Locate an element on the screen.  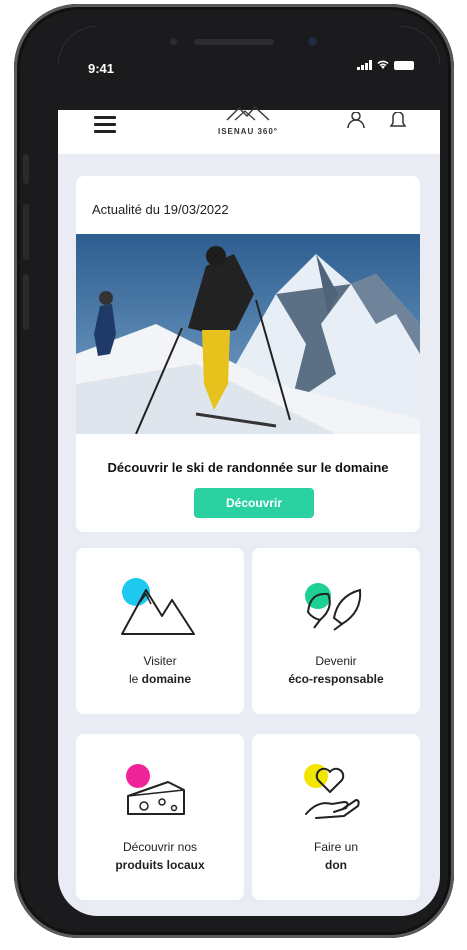
volume-down-button is located at coordinates (26, 302).